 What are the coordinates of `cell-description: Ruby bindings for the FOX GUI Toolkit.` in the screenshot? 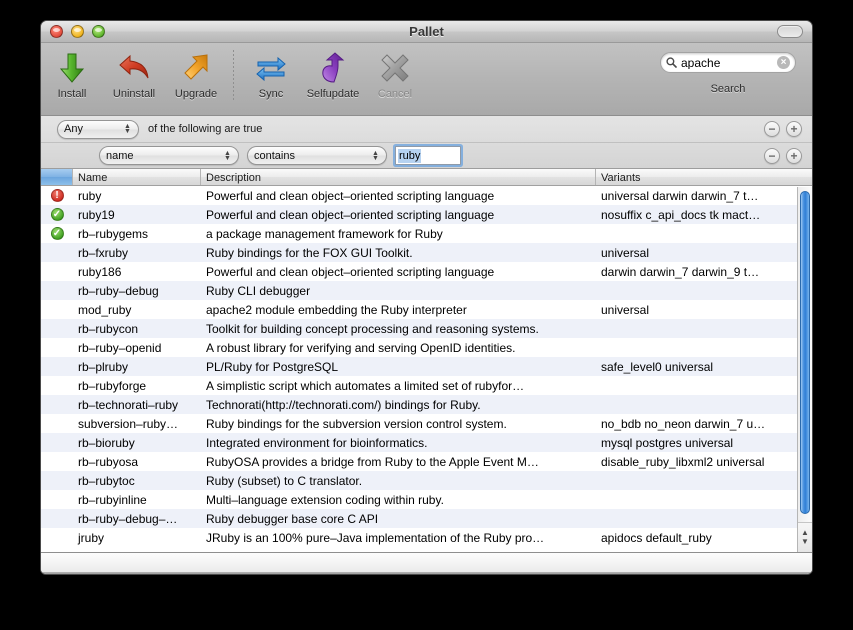 It's located at (309, 252).